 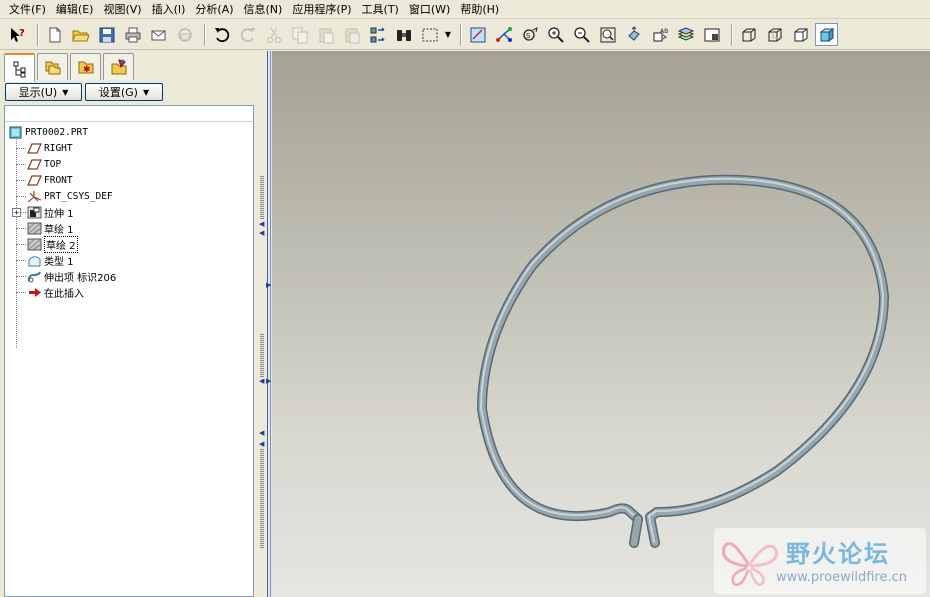 What do you see at coordinates (685, 34) in the screenshot?
I see `layers-button` at bounding box center [685, 34].